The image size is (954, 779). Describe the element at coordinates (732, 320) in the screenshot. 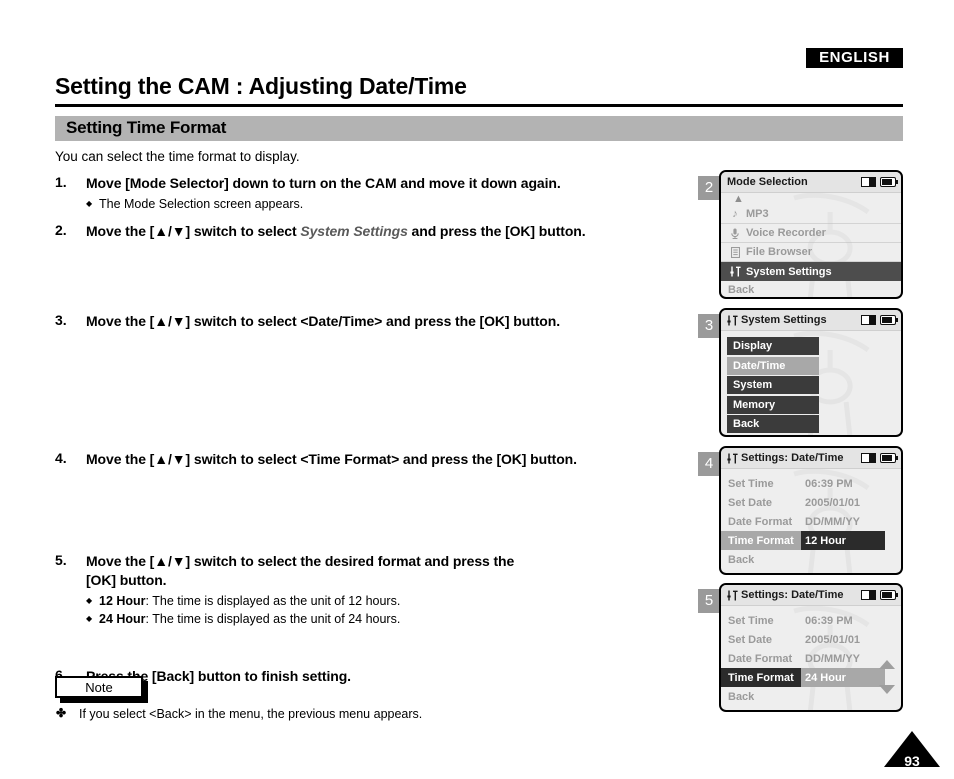

I see `settings-slider-icon` at that location.